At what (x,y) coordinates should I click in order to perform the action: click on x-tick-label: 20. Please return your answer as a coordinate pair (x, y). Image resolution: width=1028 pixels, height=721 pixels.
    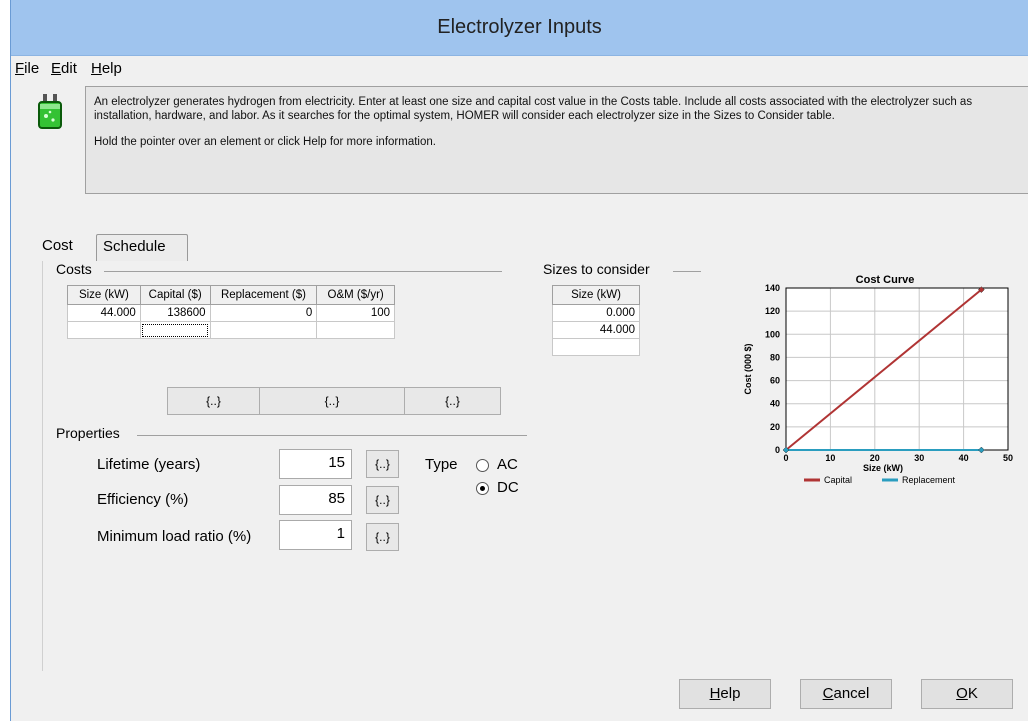
    Looking at the image, I should click on (875, 458).